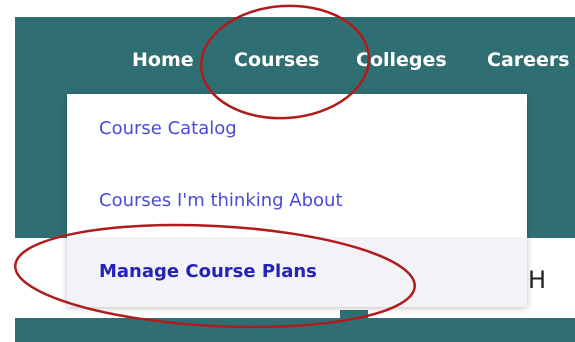  What do you see at coordinates (168, 128) in the screenshot?
I see `menu-item-label: Course Catalog` at bounding box center [168, 128].